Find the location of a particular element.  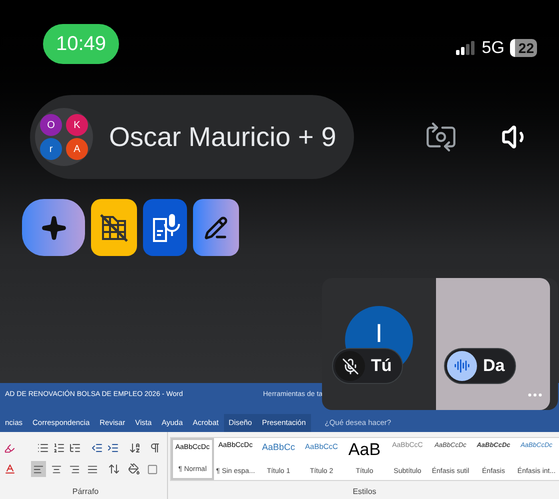

participant-name: Tú is located at coordinates (381, 366).